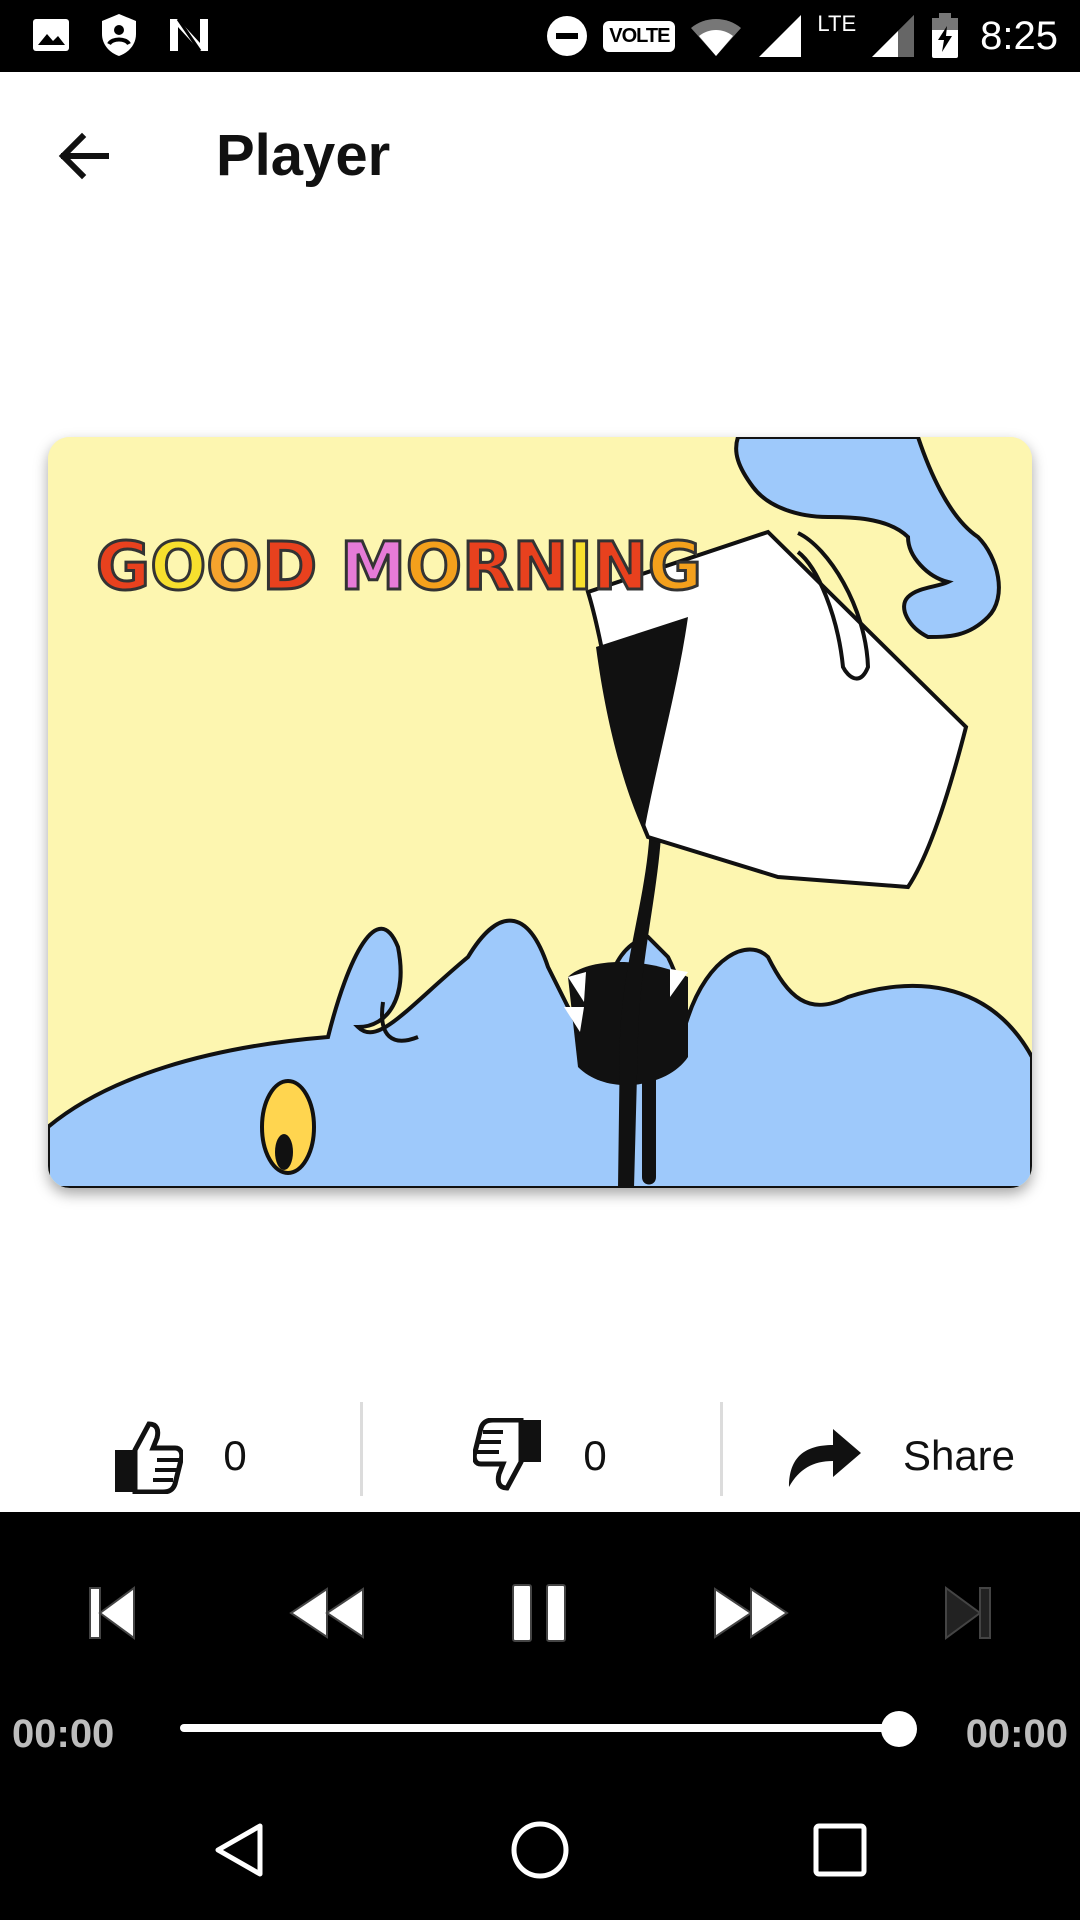  What do you see at coordinates (959, 1455) in the screenshot?
I see `share-label: Share` at bounding box center [959, 1455].